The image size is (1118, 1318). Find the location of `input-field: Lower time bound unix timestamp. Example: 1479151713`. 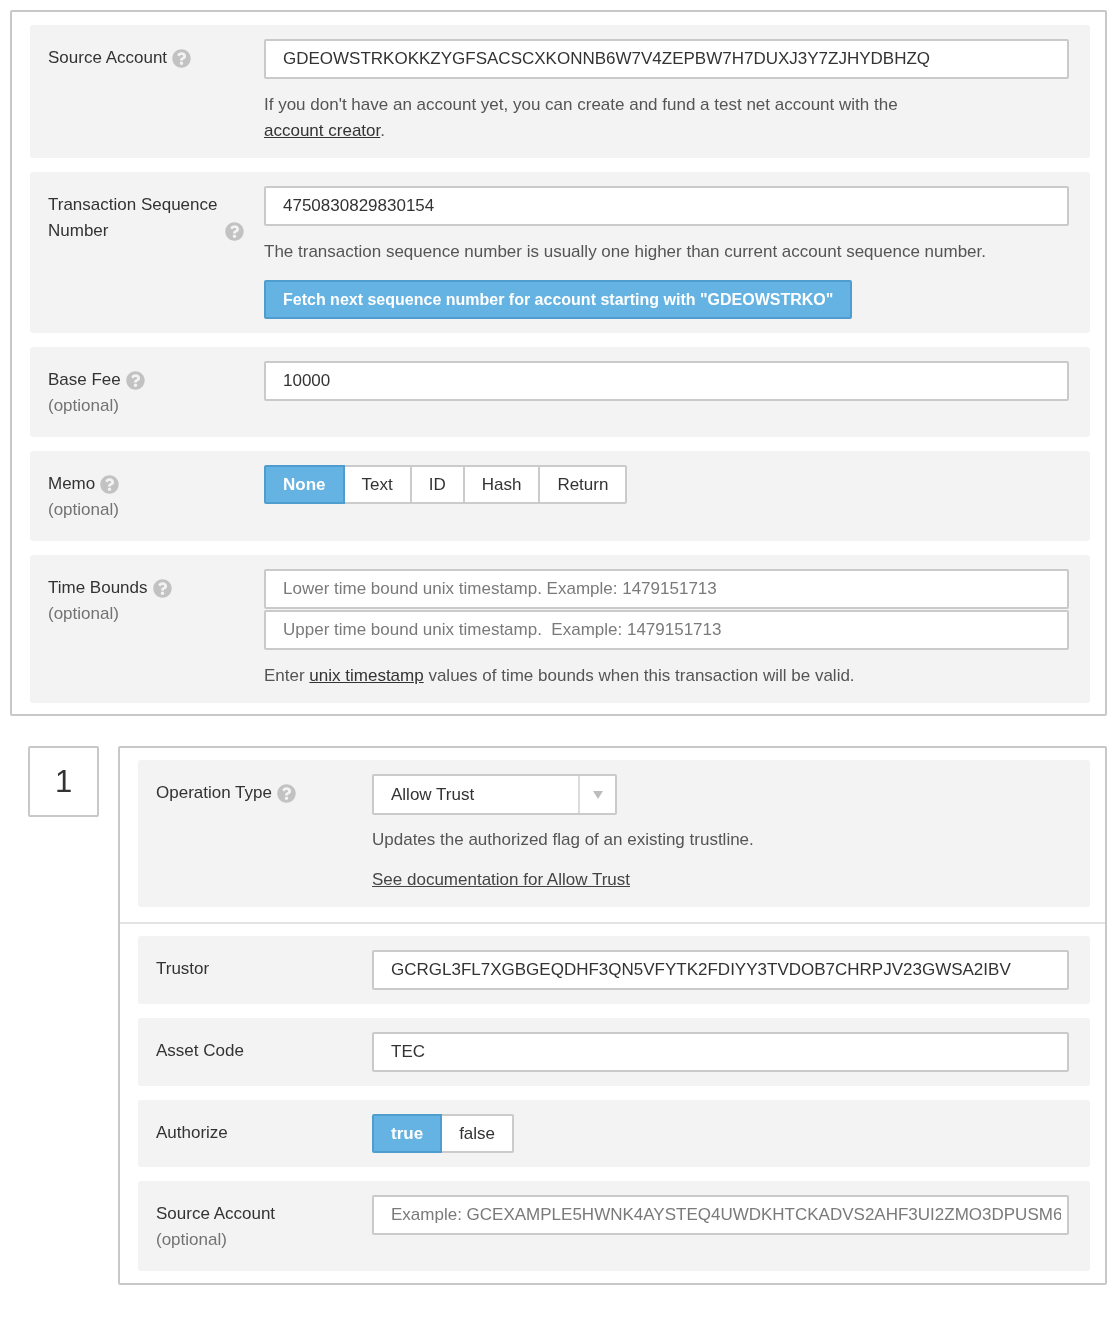

input-field: Lower time bound unix timestamp. Example: 1479151713 is located at coordinates (666, 589).